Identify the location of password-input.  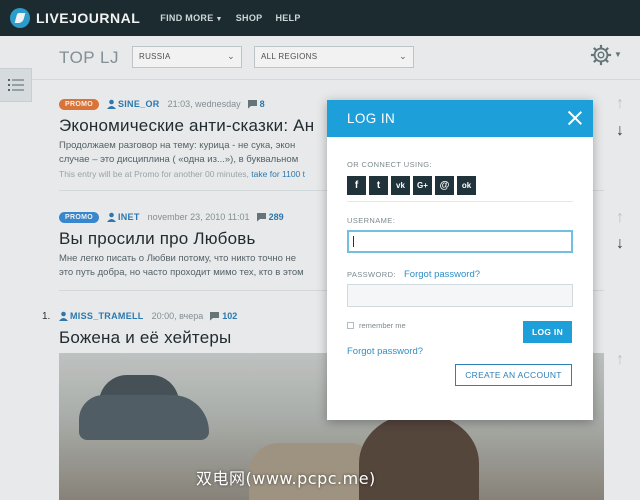
(460, 295).